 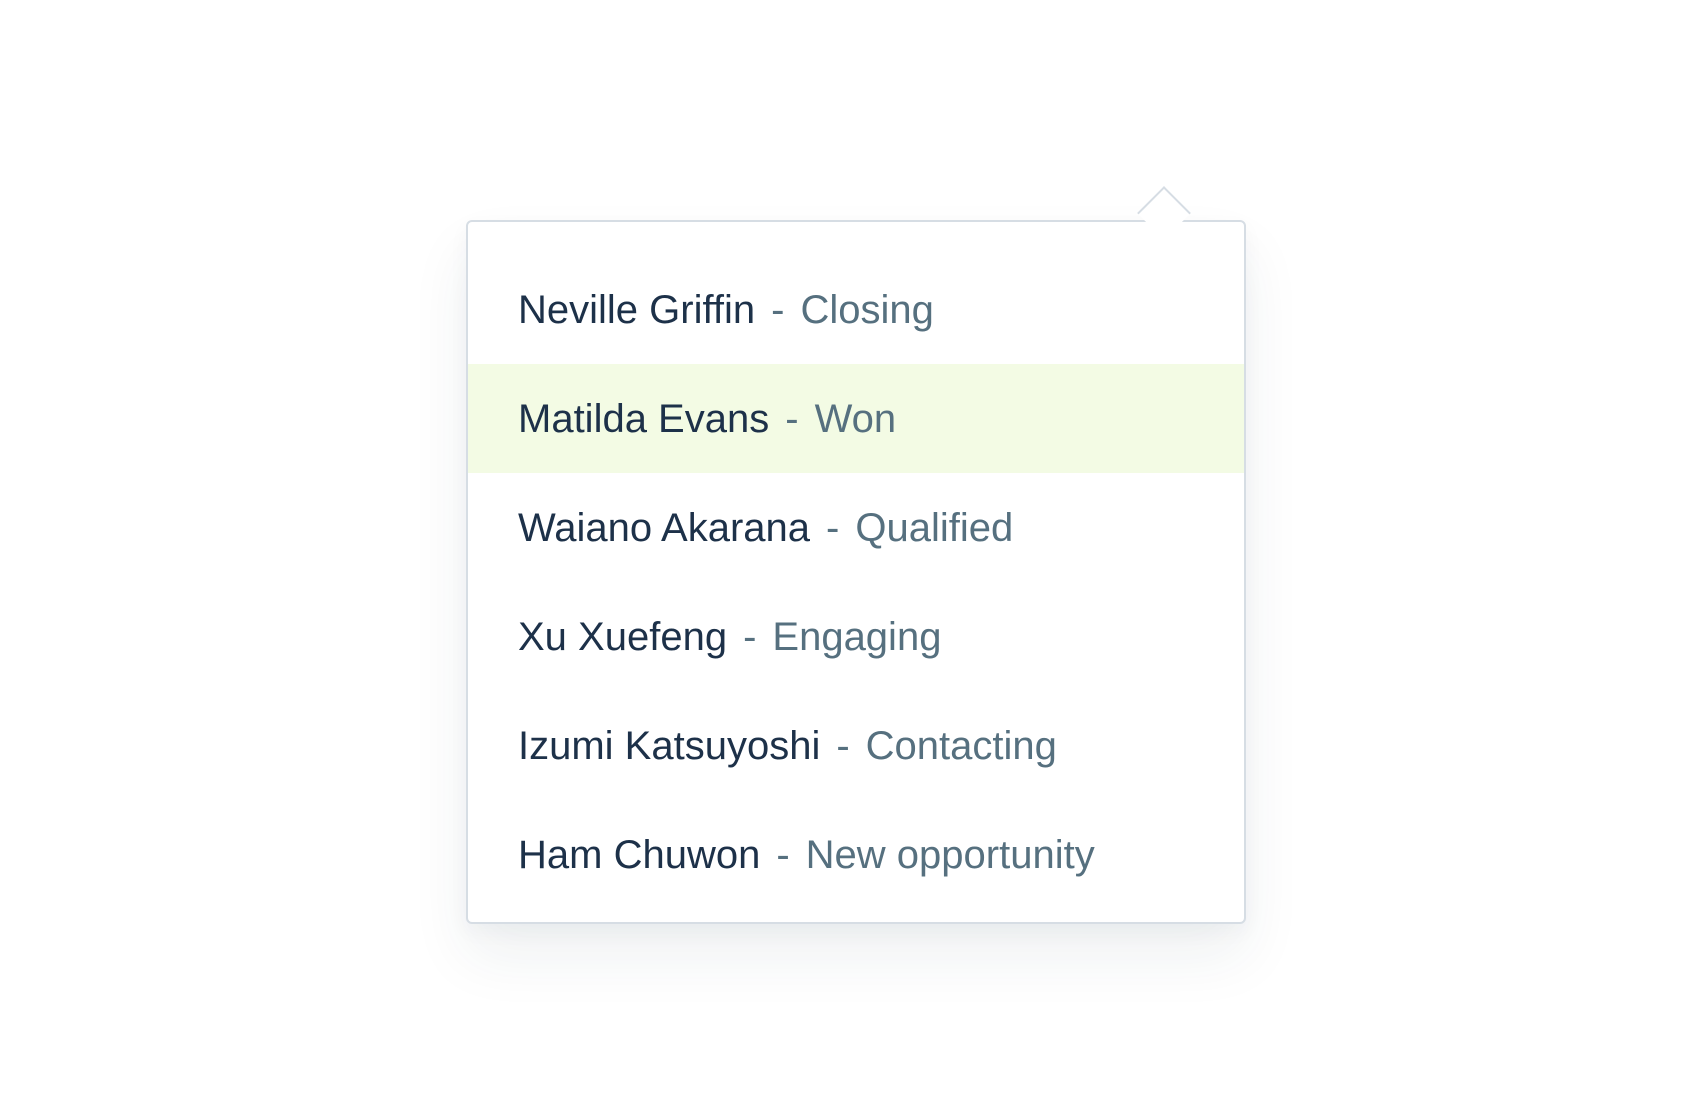 I want to click on contact-name: Waiano Akarana, so click(x=664, y=527).